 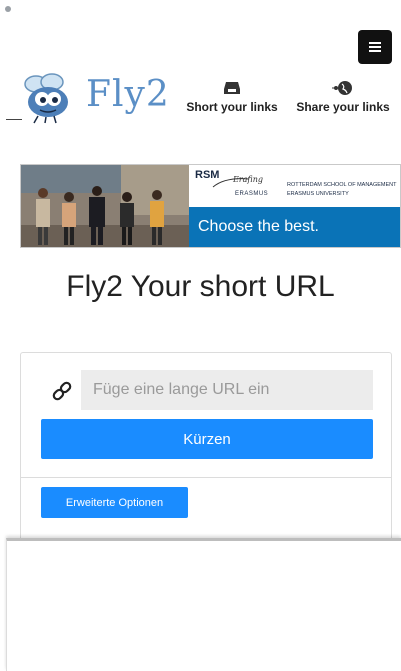 I want to click on nav-share-links-label: Share your links, so click(x=343, y=107).